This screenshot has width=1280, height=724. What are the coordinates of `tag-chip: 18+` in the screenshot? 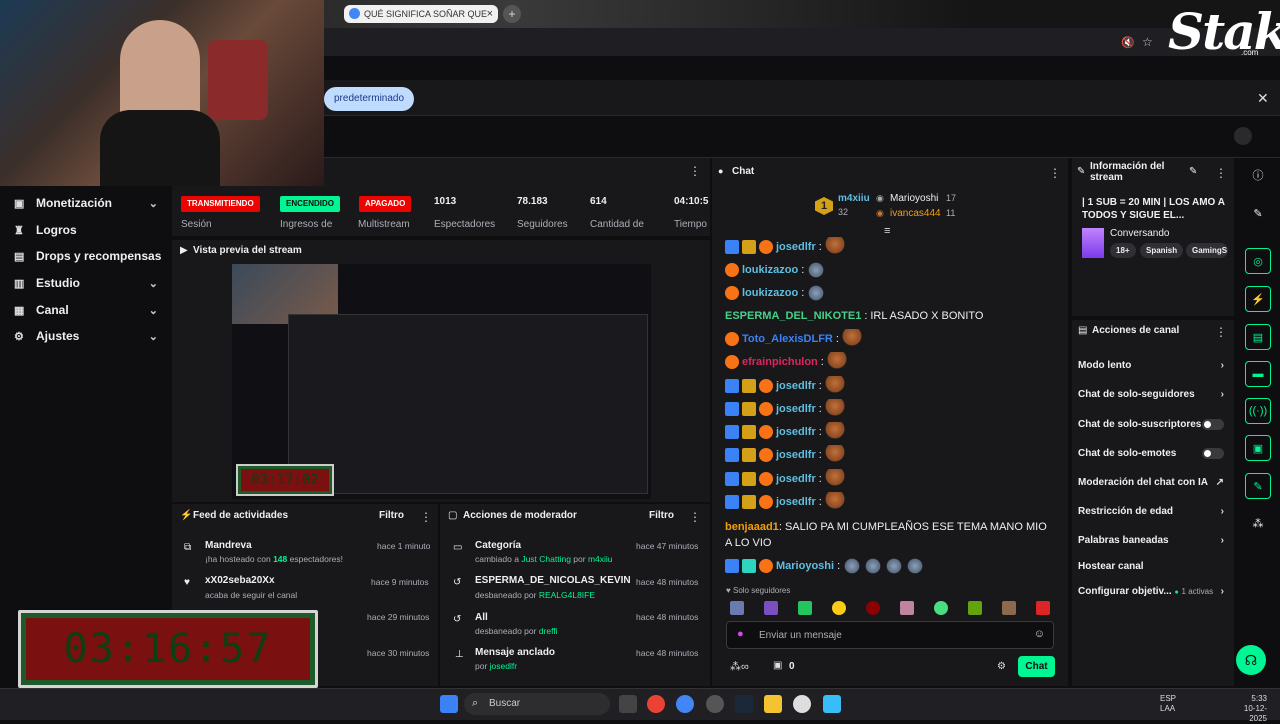 It's located at (1123, 250).